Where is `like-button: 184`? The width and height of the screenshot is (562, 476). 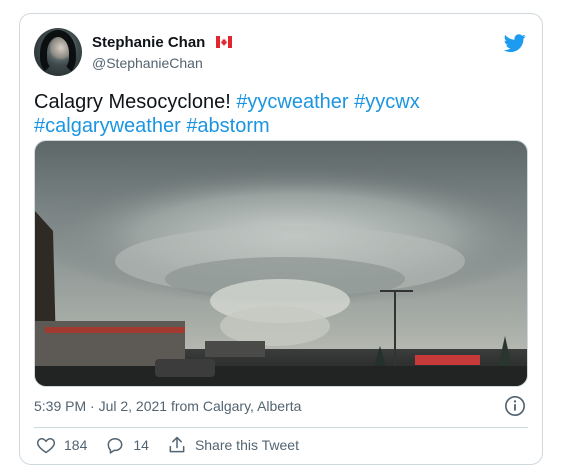
like-button: 184 is located at coordinates (61, 445).